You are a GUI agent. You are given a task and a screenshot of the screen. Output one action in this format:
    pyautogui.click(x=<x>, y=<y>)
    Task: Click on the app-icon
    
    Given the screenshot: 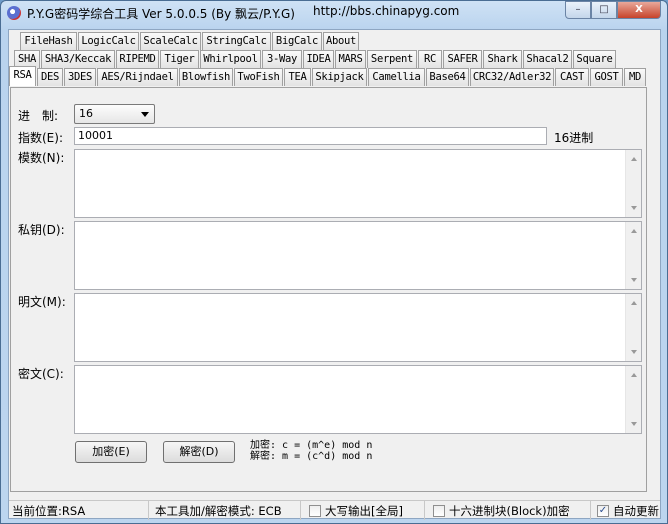 What is the action you would take?
    pyautogui.click(x=14, y=13)
    